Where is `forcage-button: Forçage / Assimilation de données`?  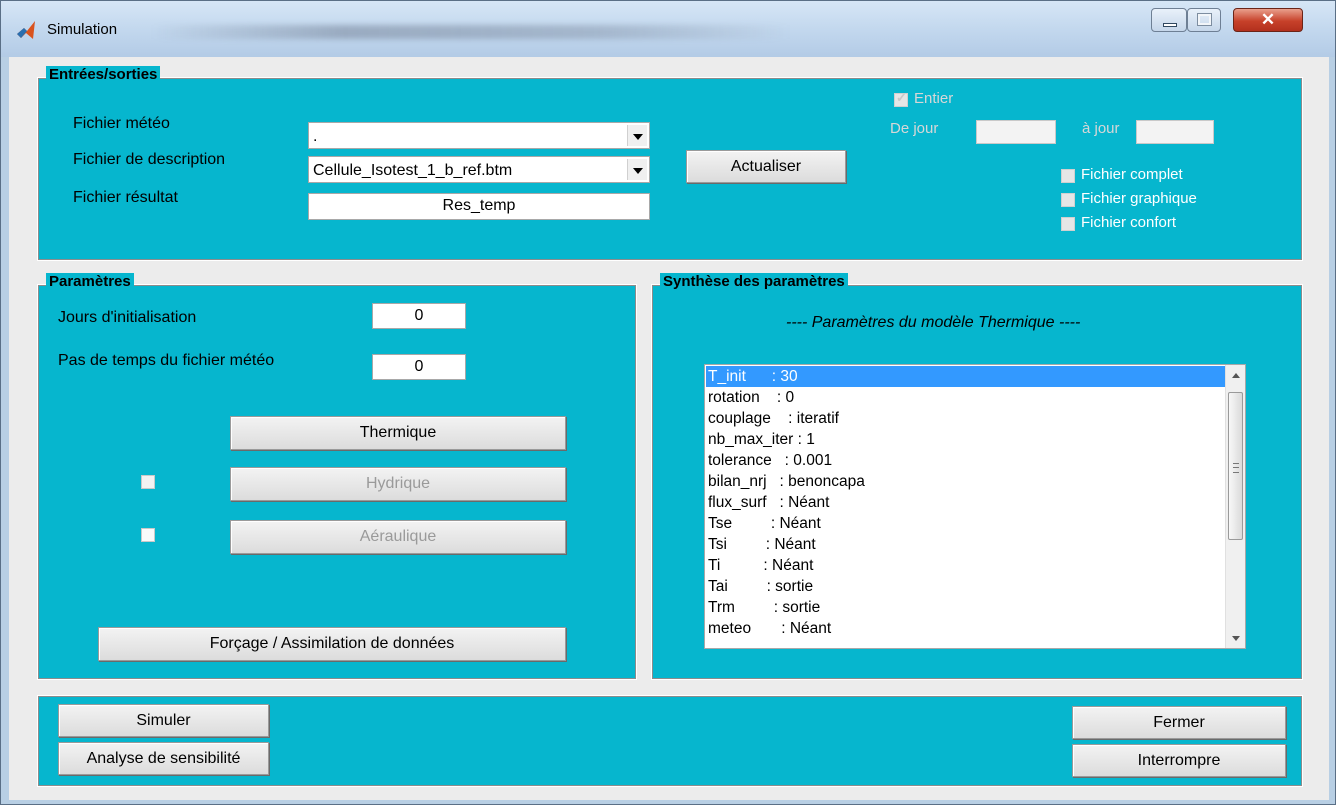
forcage-button: Forçage / Assimilation de données is located at coordinates (332, 644).